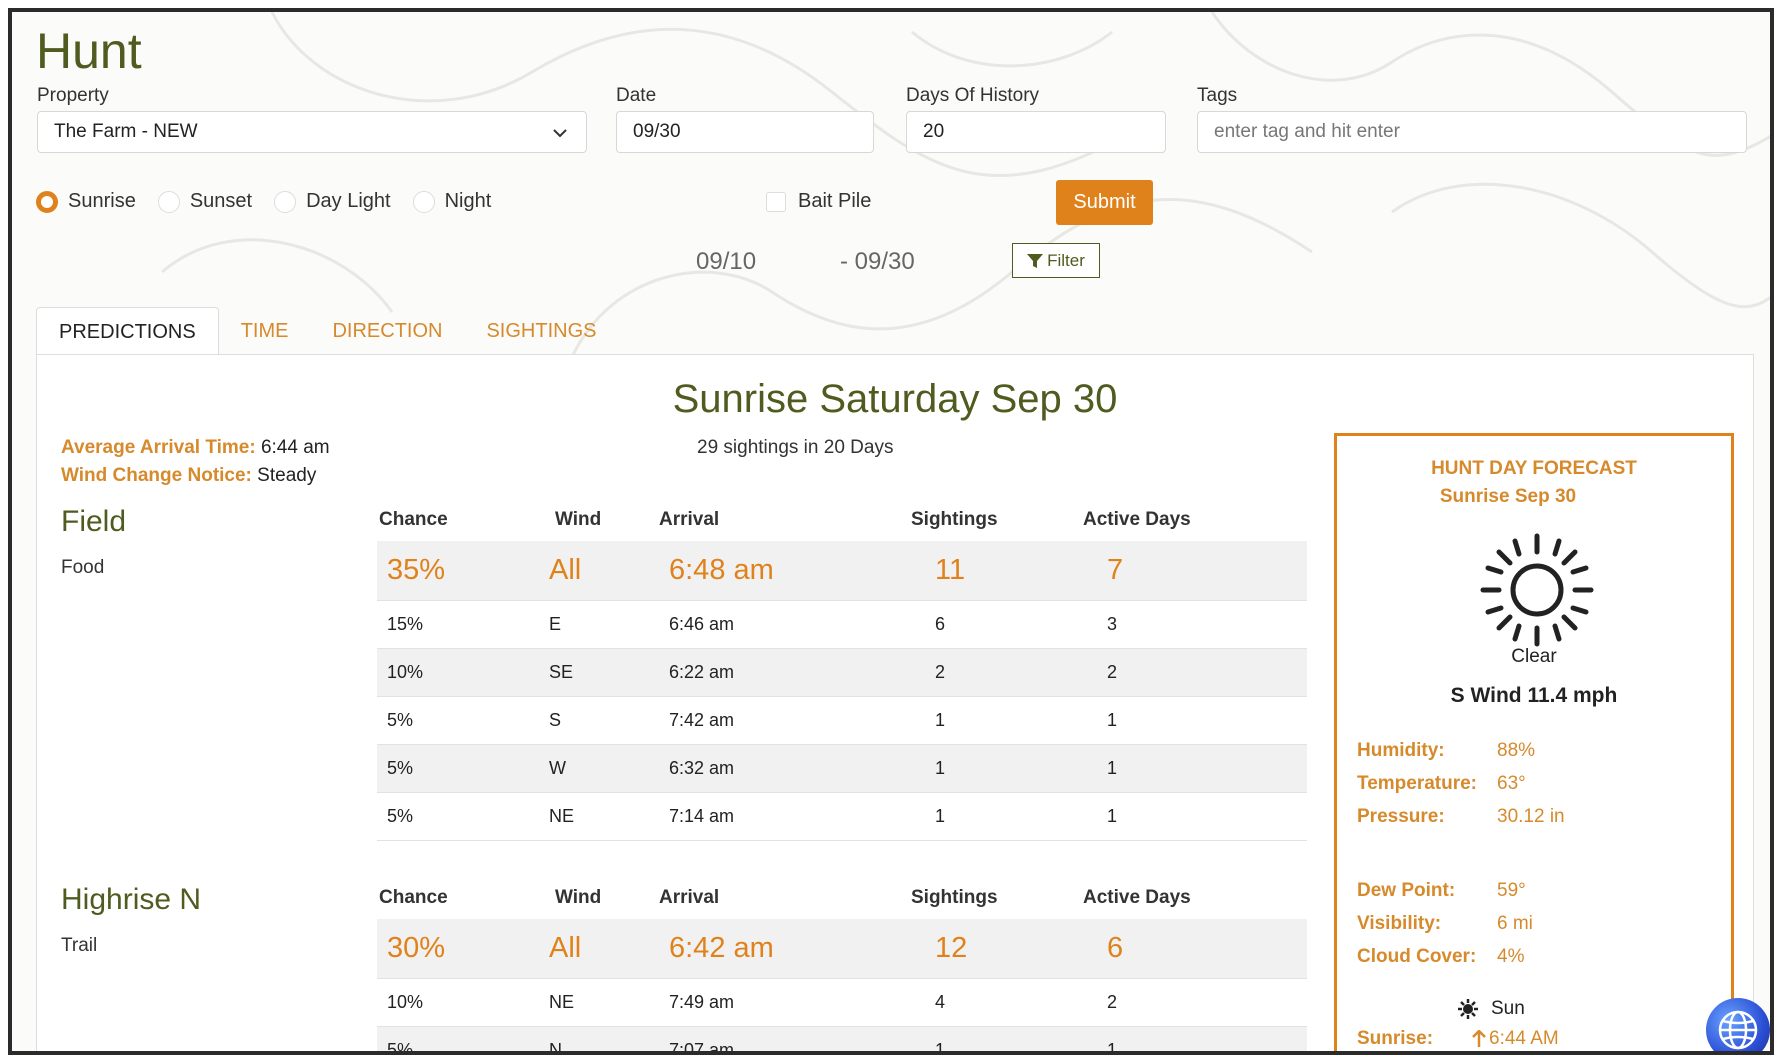 Image resolution: width=1782 pixels, height=1063 pixels. I want to click on radio-day-light-indicator, so click(285, 201).